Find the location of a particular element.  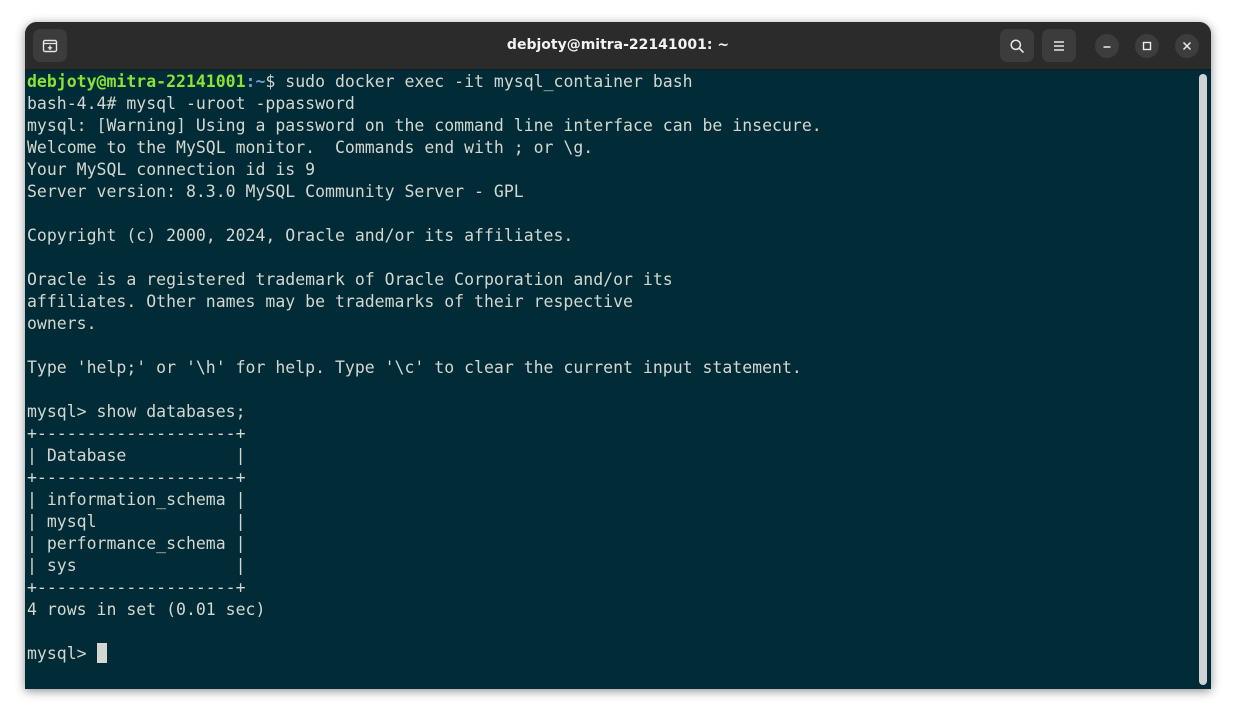

title-bar: debjoty@mitra-22141001: ~ is located at coordinates (618, 46).